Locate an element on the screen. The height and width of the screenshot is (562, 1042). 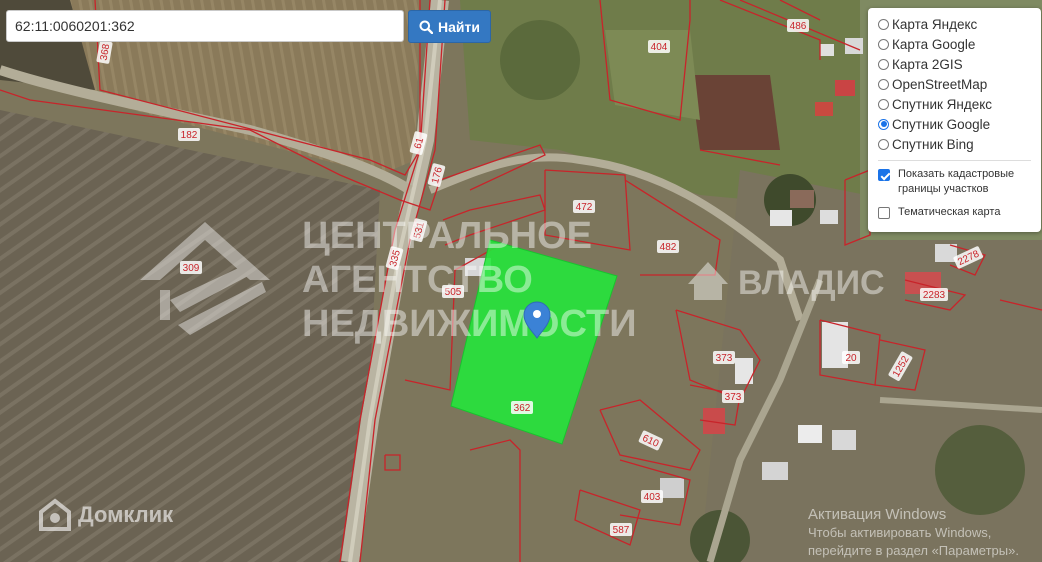
plot is located at coordinates (735, 112).